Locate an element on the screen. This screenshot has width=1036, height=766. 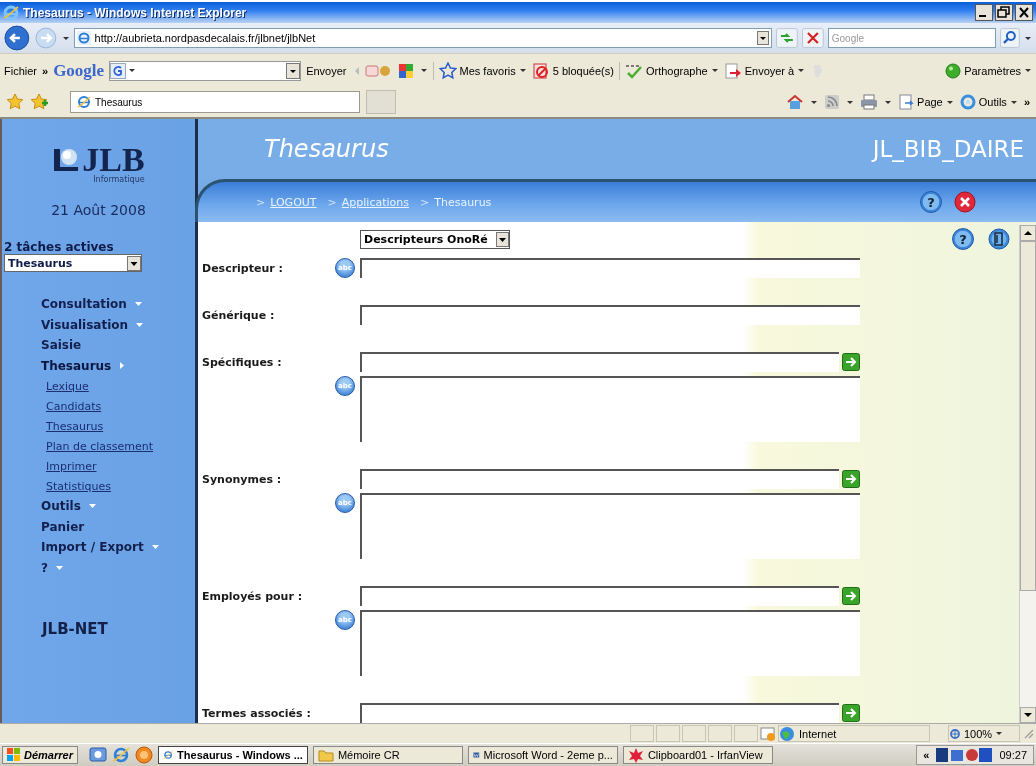
print-icon is located at coordinates (869, 102).